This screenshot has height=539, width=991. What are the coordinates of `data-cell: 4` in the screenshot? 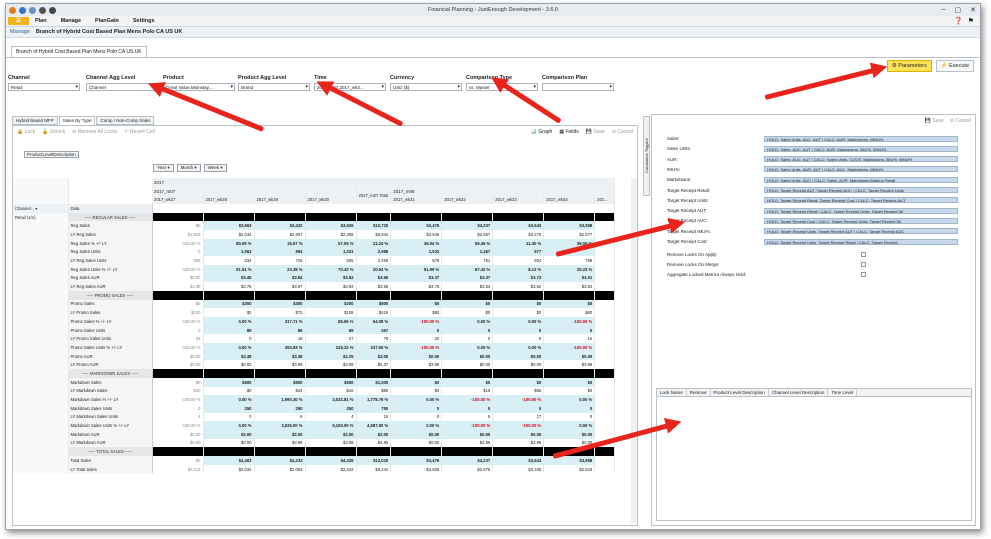 It's located at (331, 417).